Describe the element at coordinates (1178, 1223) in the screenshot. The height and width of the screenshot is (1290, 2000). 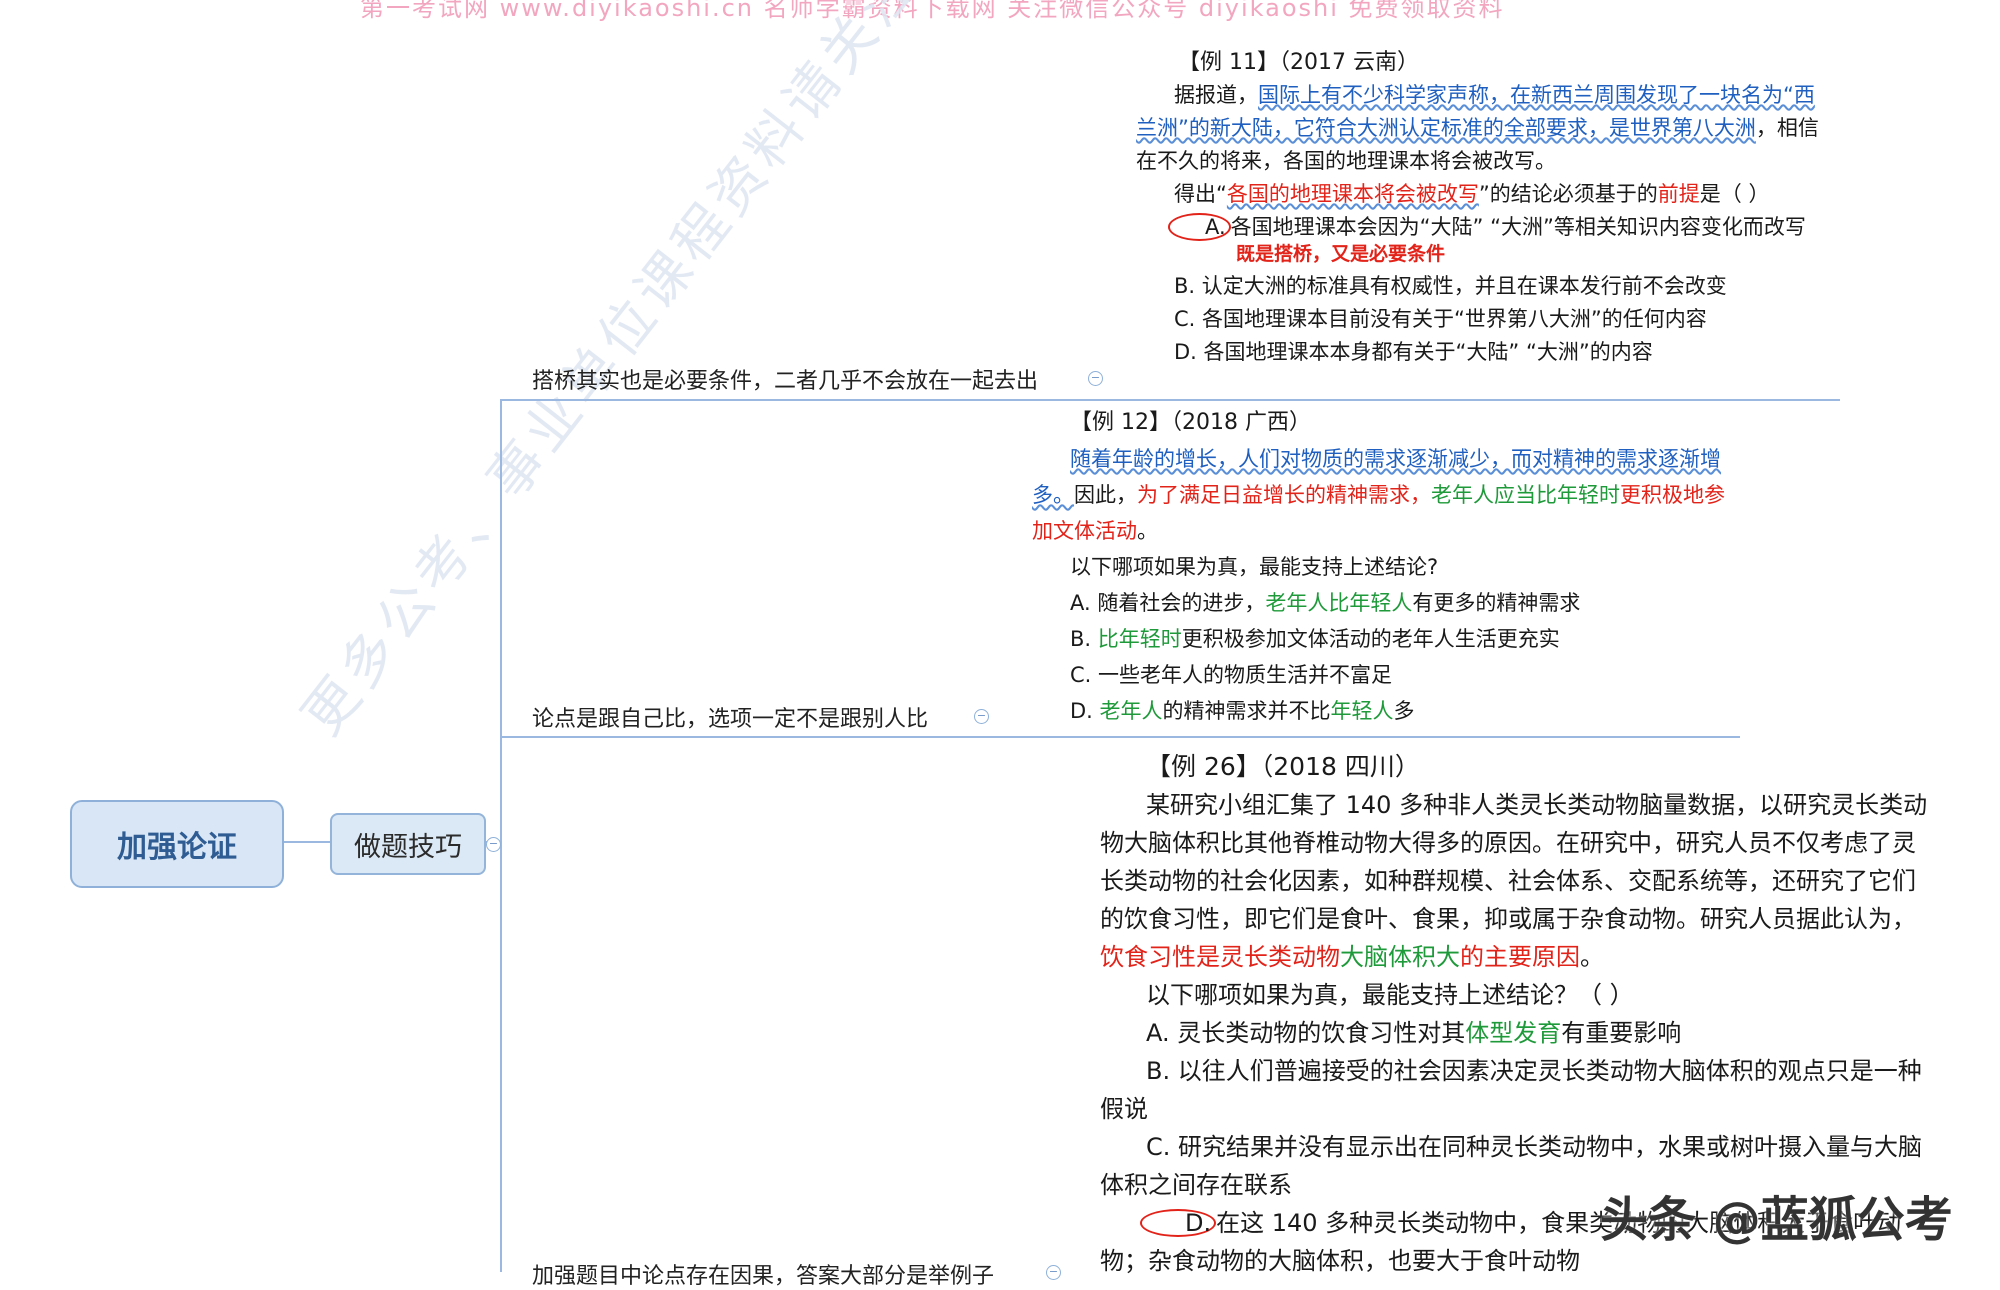
I see `answer-circle: D.` at that location.